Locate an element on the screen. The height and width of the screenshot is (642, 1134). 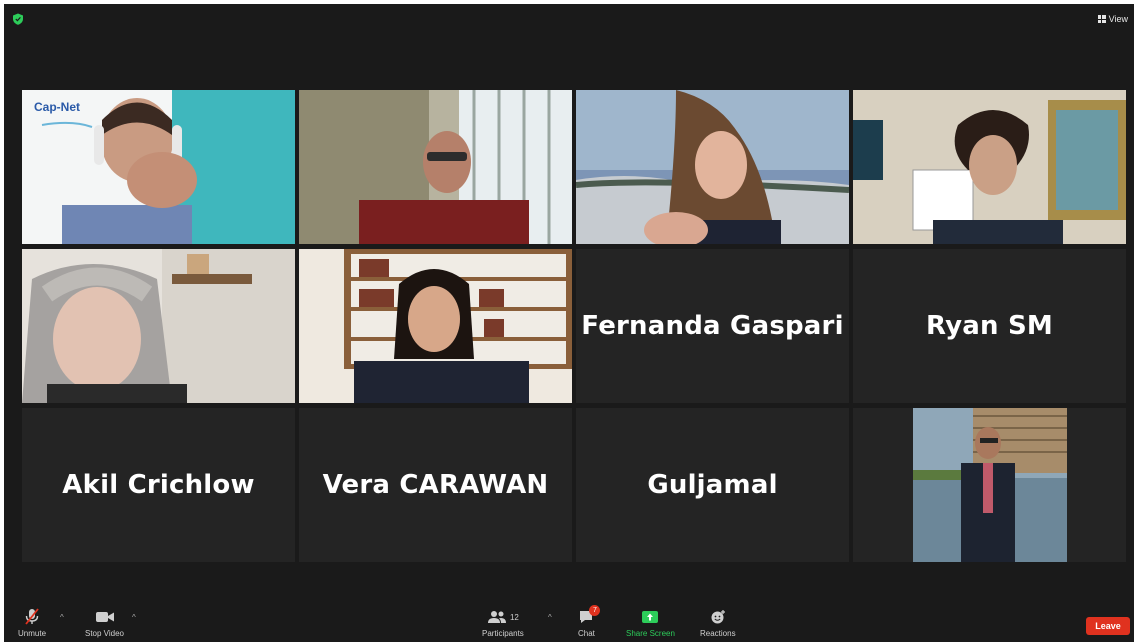
cap-net-logo: Cap-Net is located at coordinates (57, 107).